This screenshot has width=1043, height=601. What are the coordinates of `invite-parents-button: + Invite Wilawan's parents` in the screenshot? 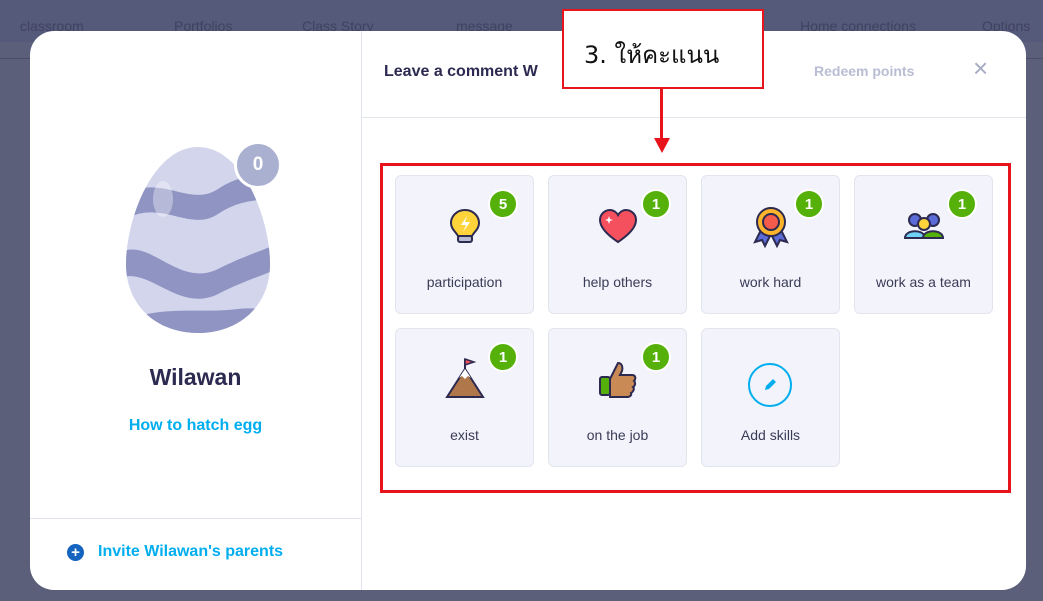 It's located at (175, 552).